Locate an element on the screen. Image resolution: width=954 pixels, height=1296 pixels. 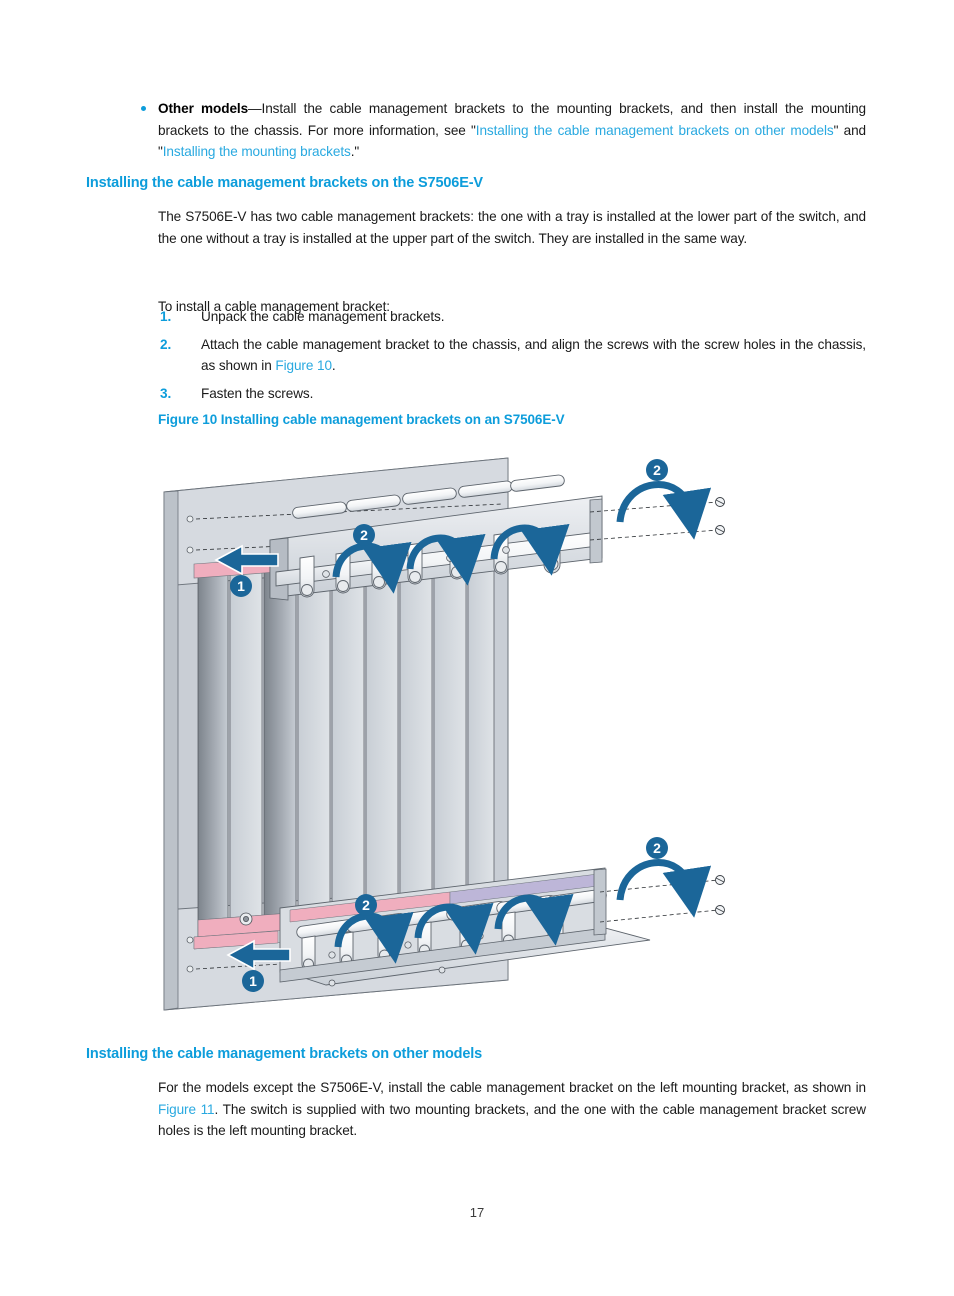
chassis-card-slots is located at coordinates (346, 750).